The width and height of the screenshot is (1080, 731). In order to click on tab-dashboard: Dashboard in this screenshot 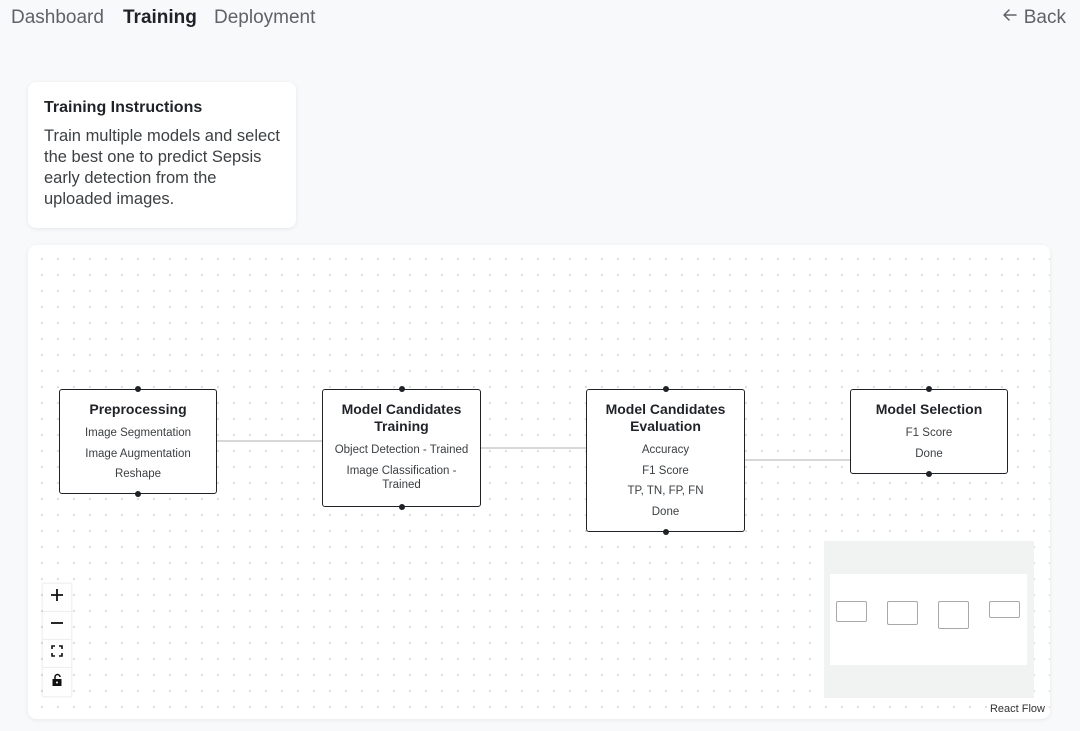, I will do `click(57, 18)`.